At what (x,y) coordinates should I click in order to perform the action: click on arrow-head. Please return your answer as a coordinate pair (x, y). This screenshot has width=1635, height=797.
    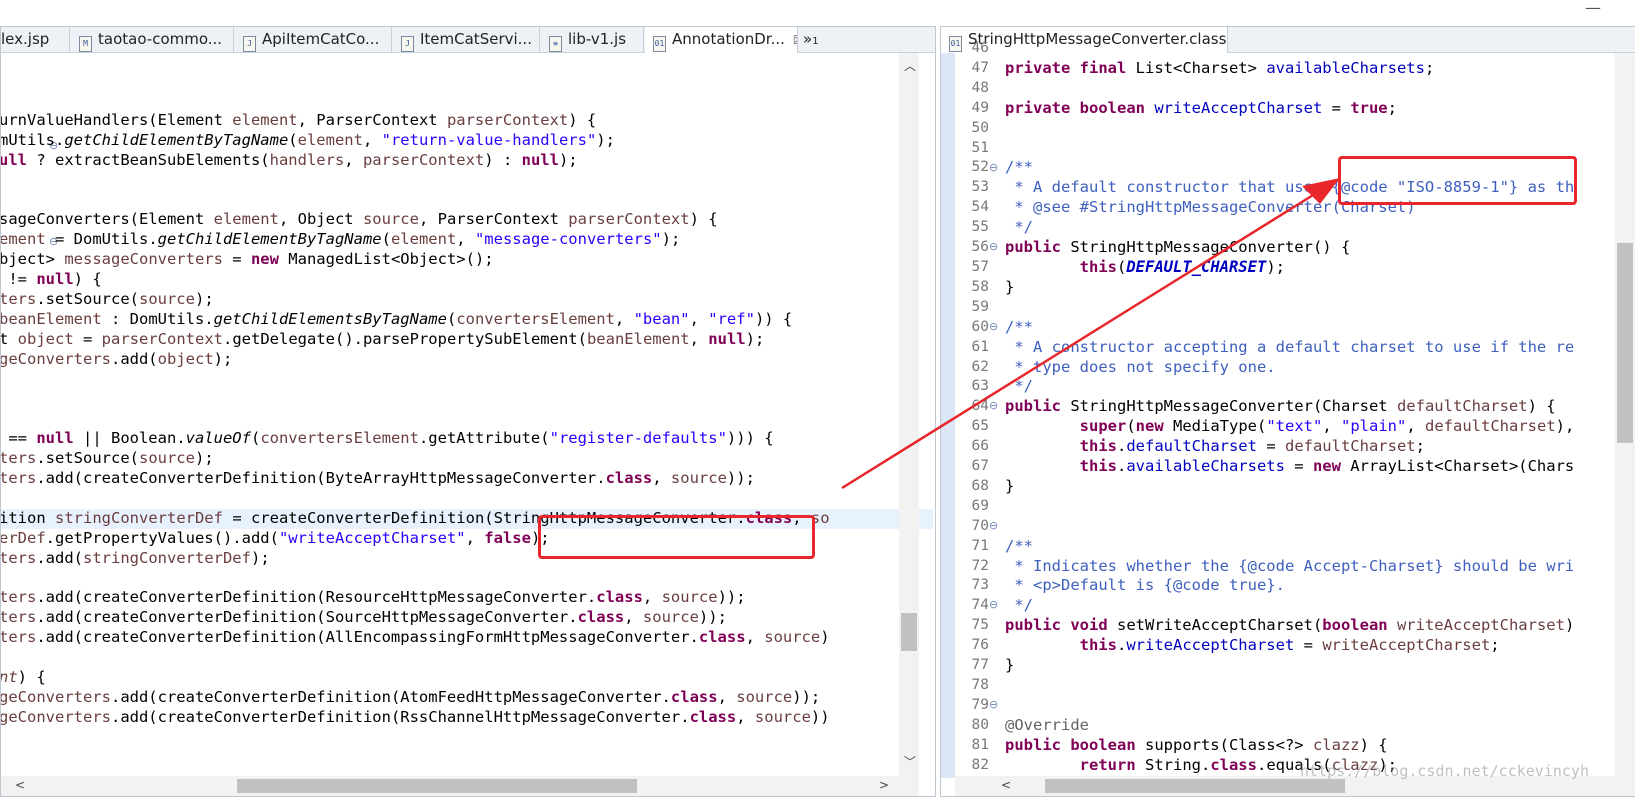
    Looking at the image, I should click on (1321, 191).